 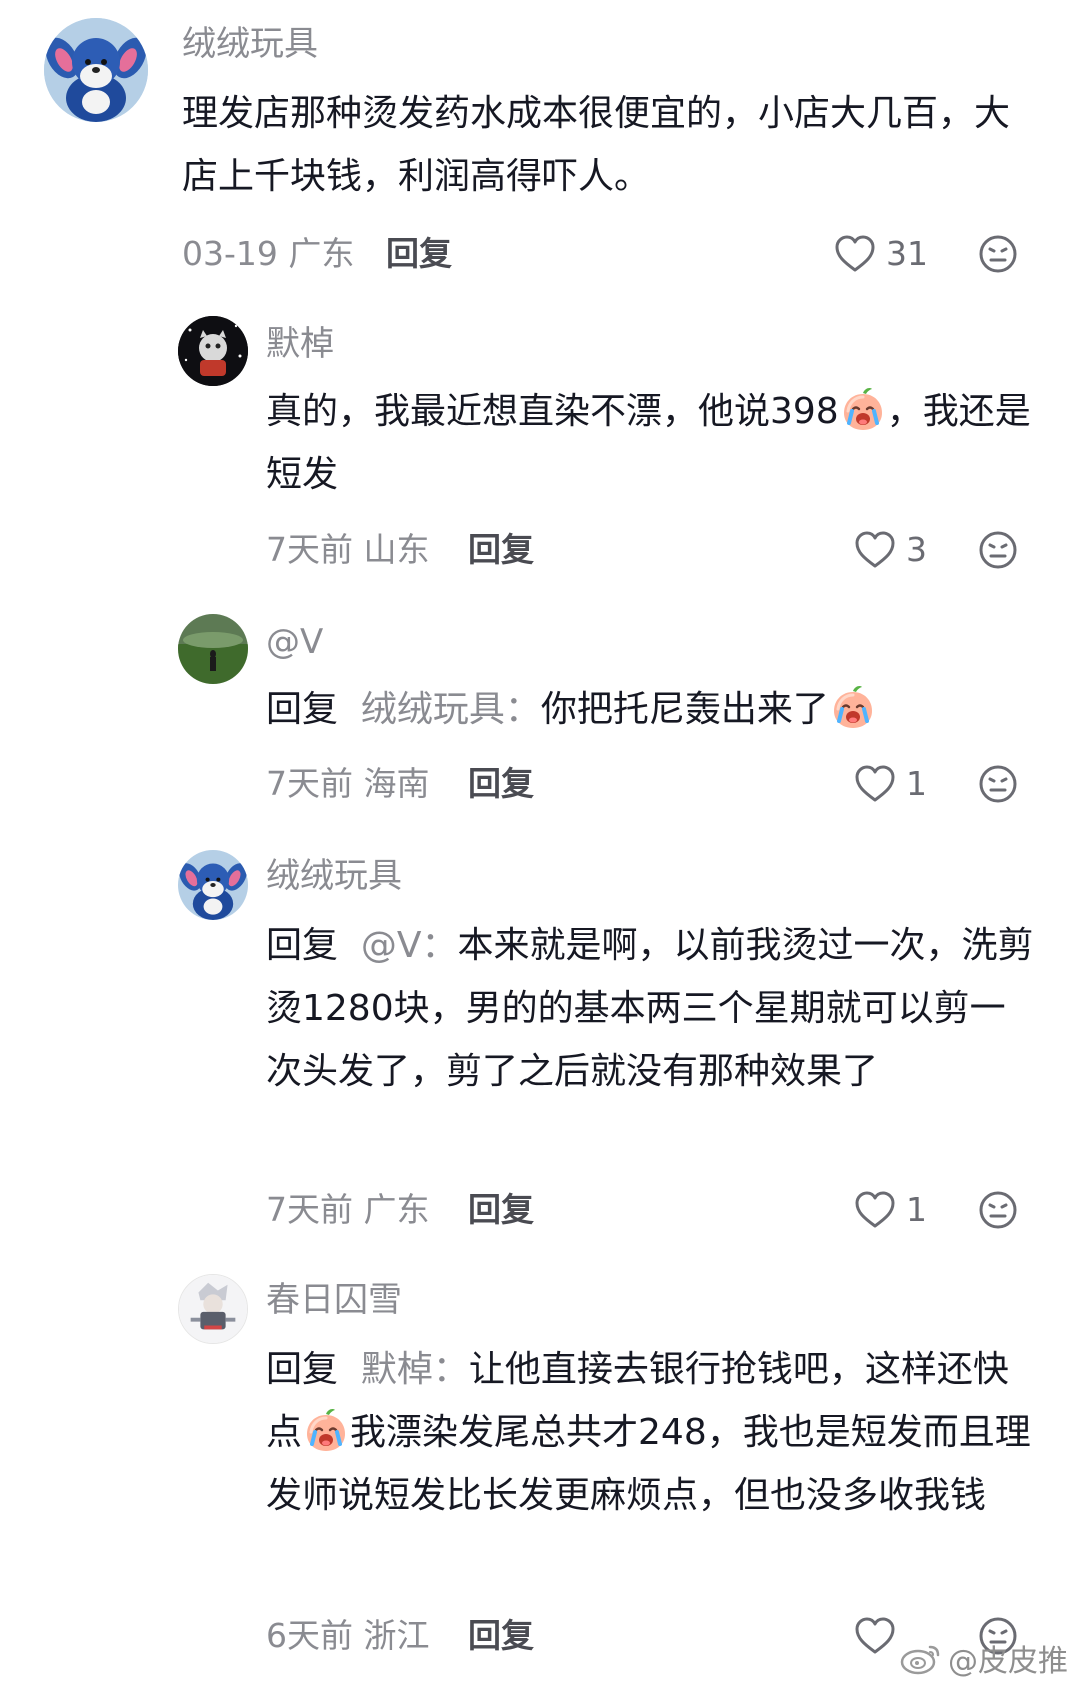 I want to click on like-button: 3, so click(x=890, y=550).